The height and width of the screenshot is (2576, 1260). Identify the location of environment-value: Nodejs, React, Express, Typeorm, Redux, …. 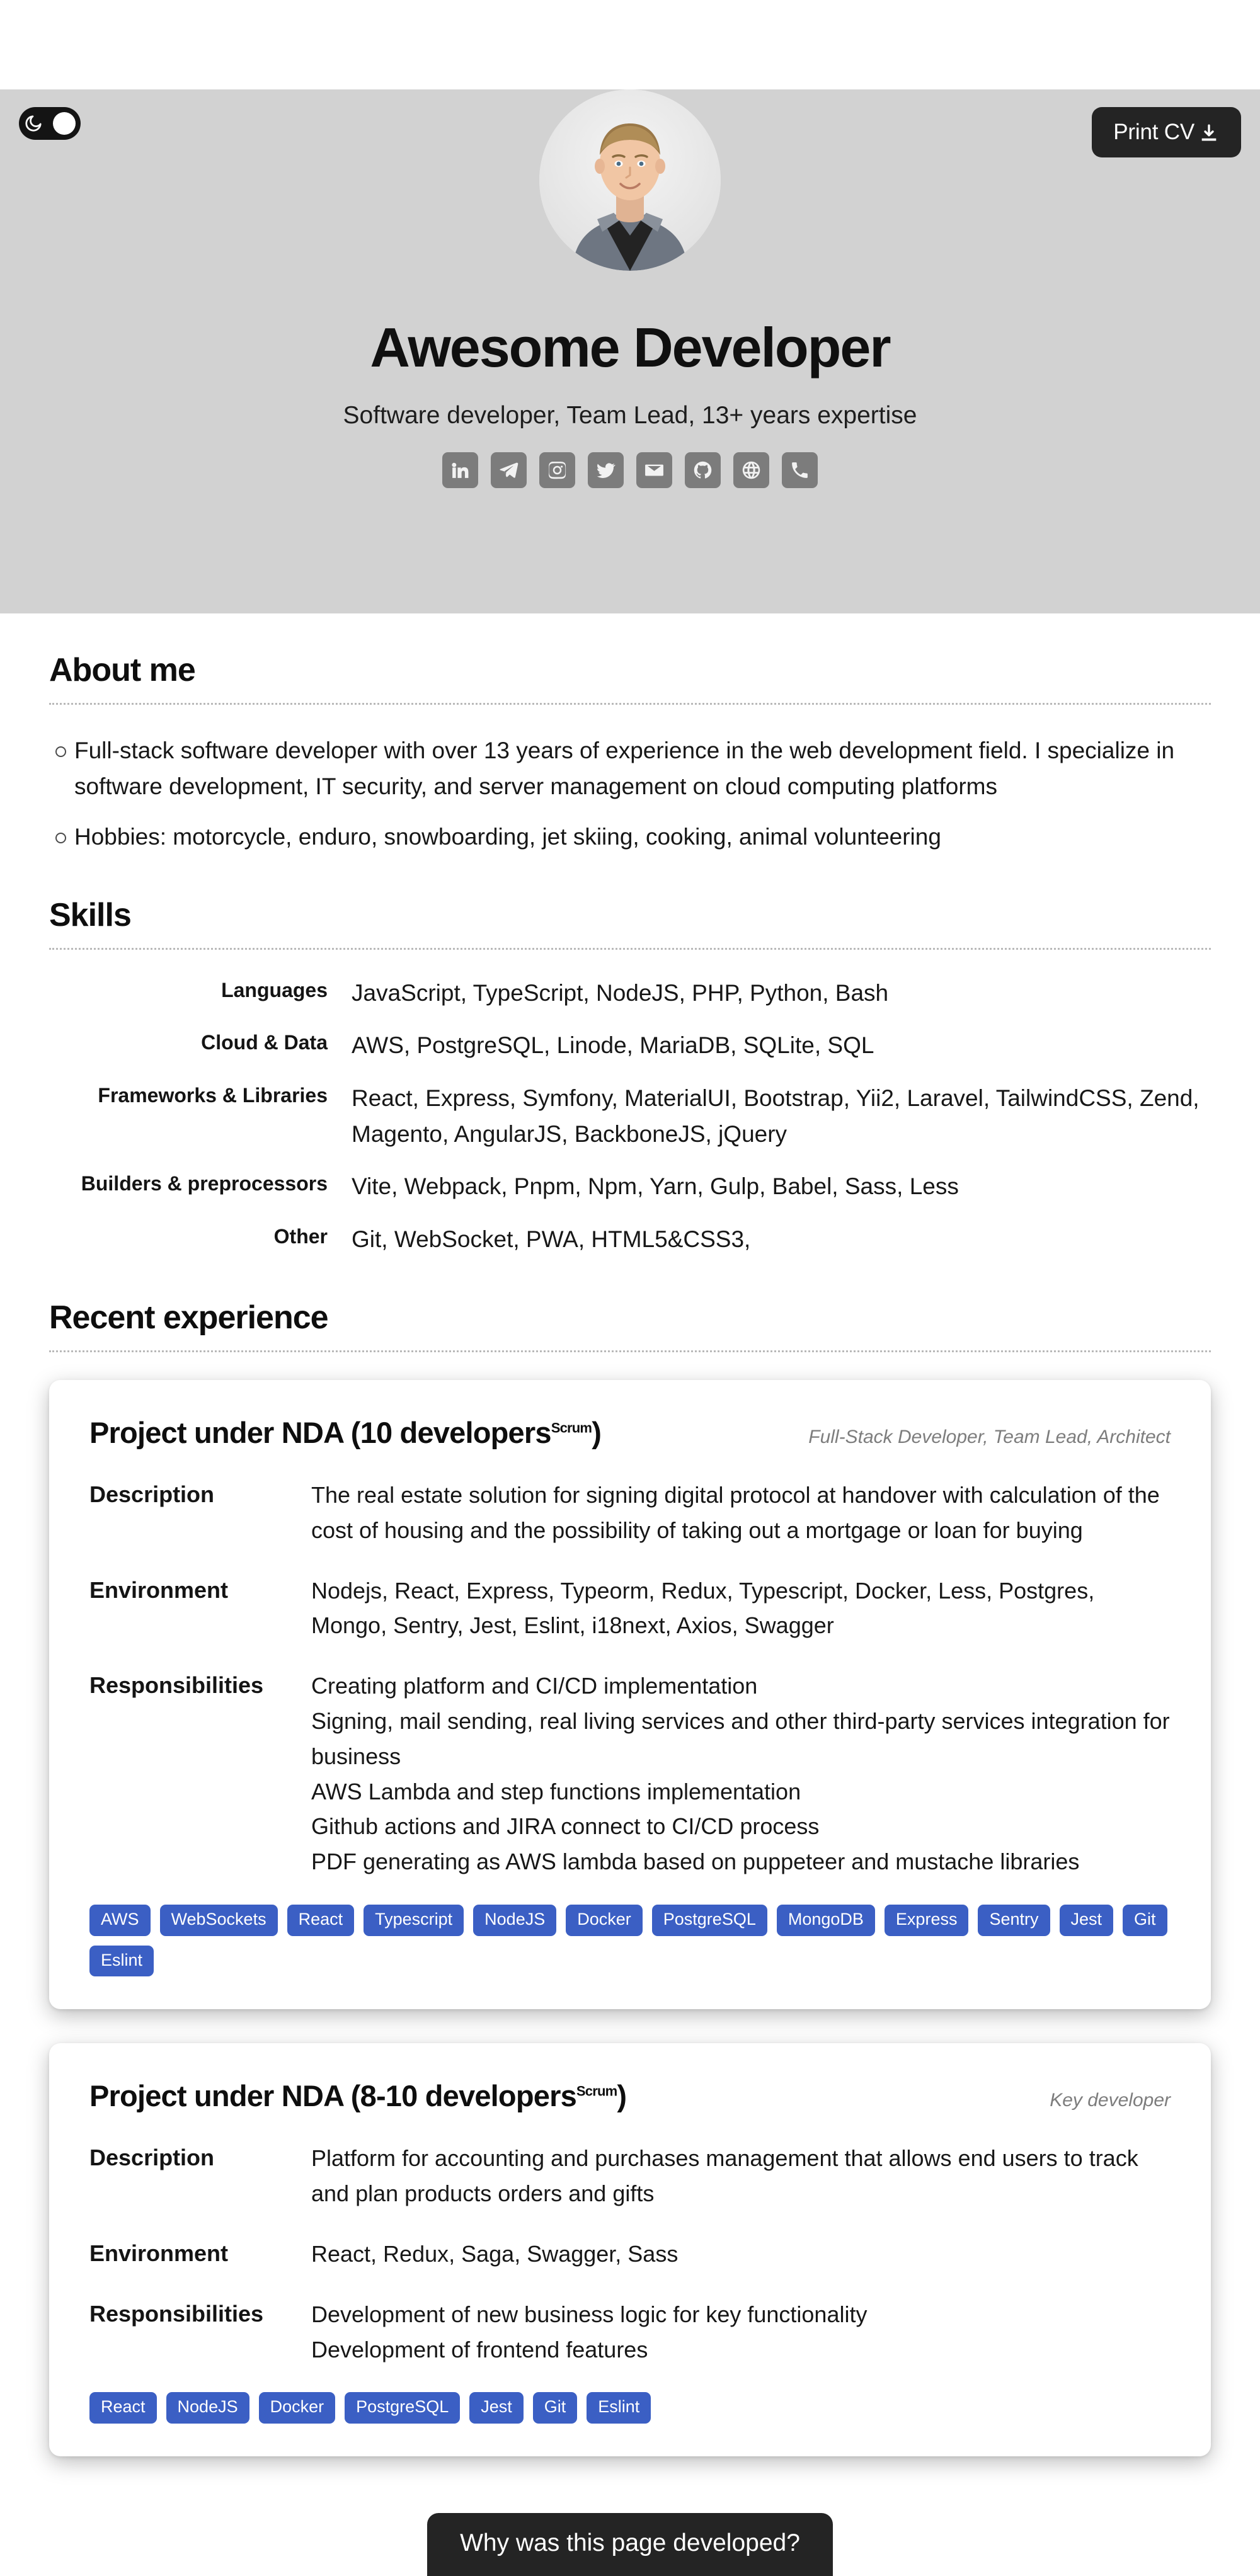
(703, 1608).